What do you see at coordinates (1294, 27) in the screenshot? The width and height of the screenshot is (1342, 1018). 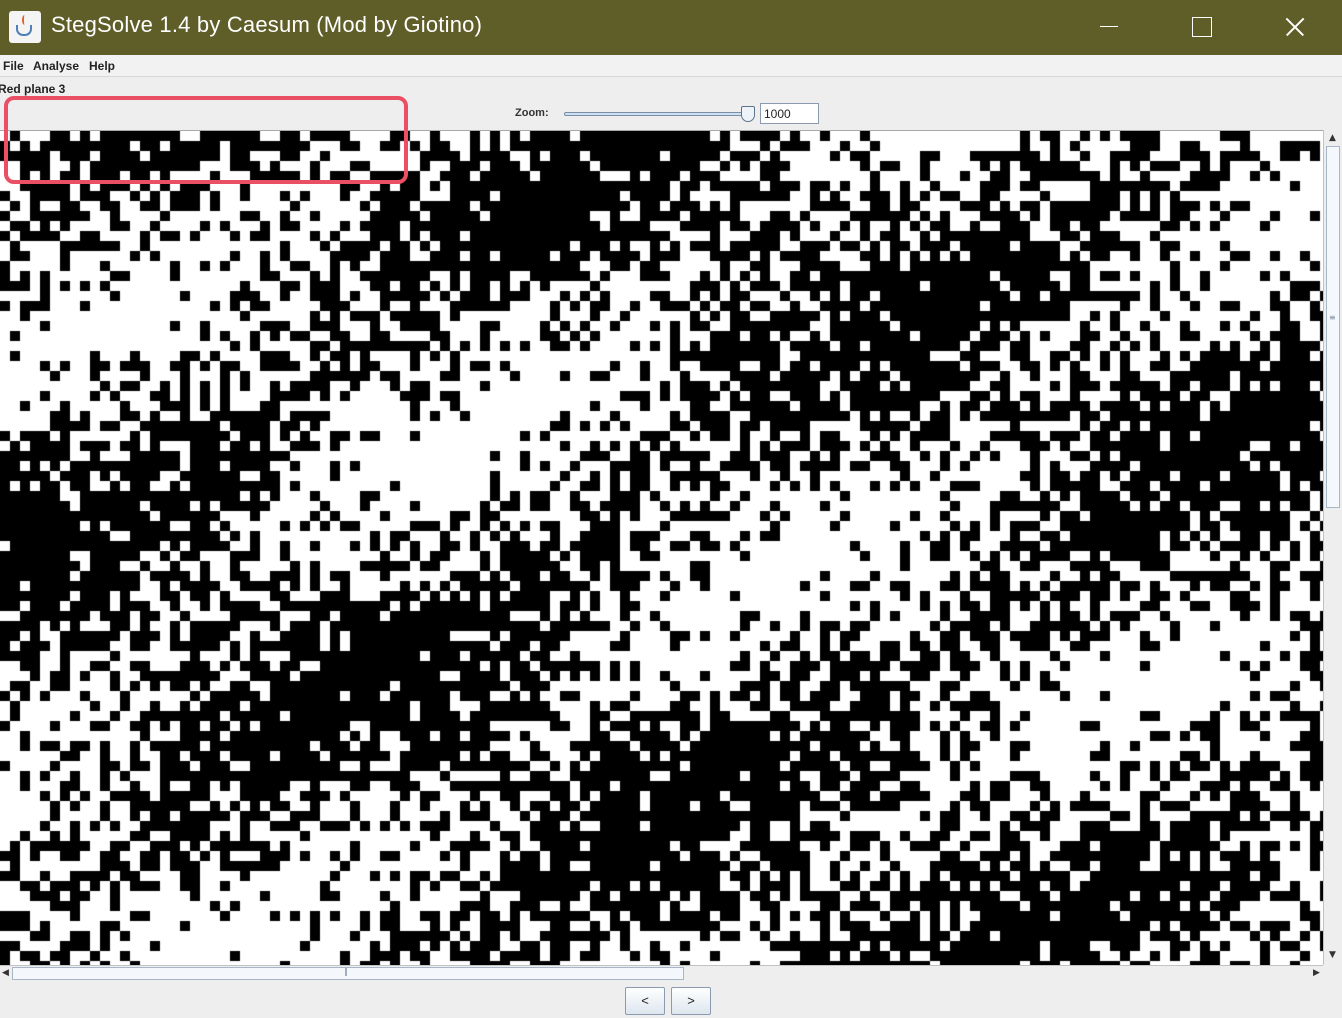 I see `close-icon` at bounding box center [1294, 27].